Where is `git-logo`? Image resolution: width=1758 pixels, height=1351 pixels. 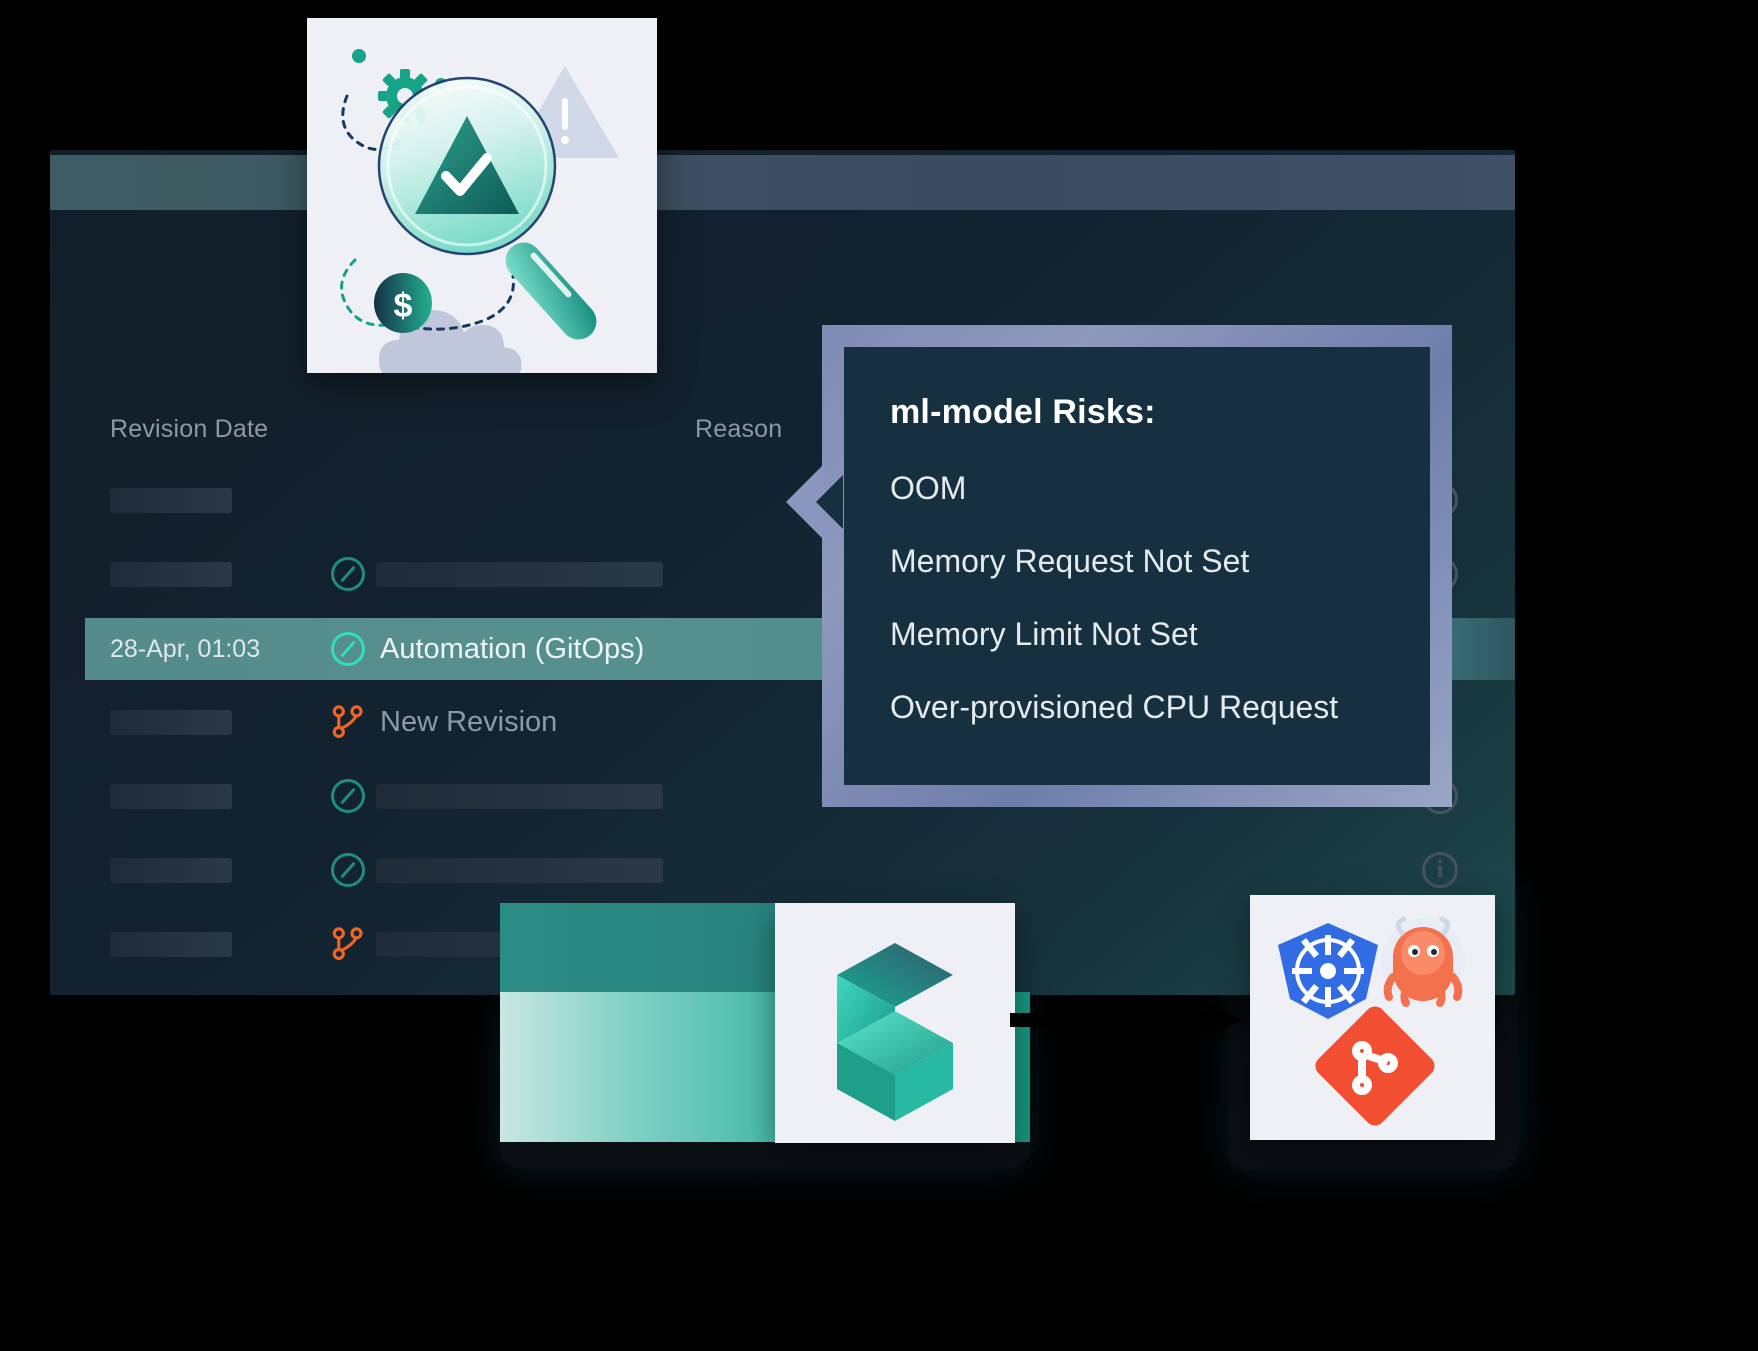 git-logo is located at coordinates (1375, 1066).